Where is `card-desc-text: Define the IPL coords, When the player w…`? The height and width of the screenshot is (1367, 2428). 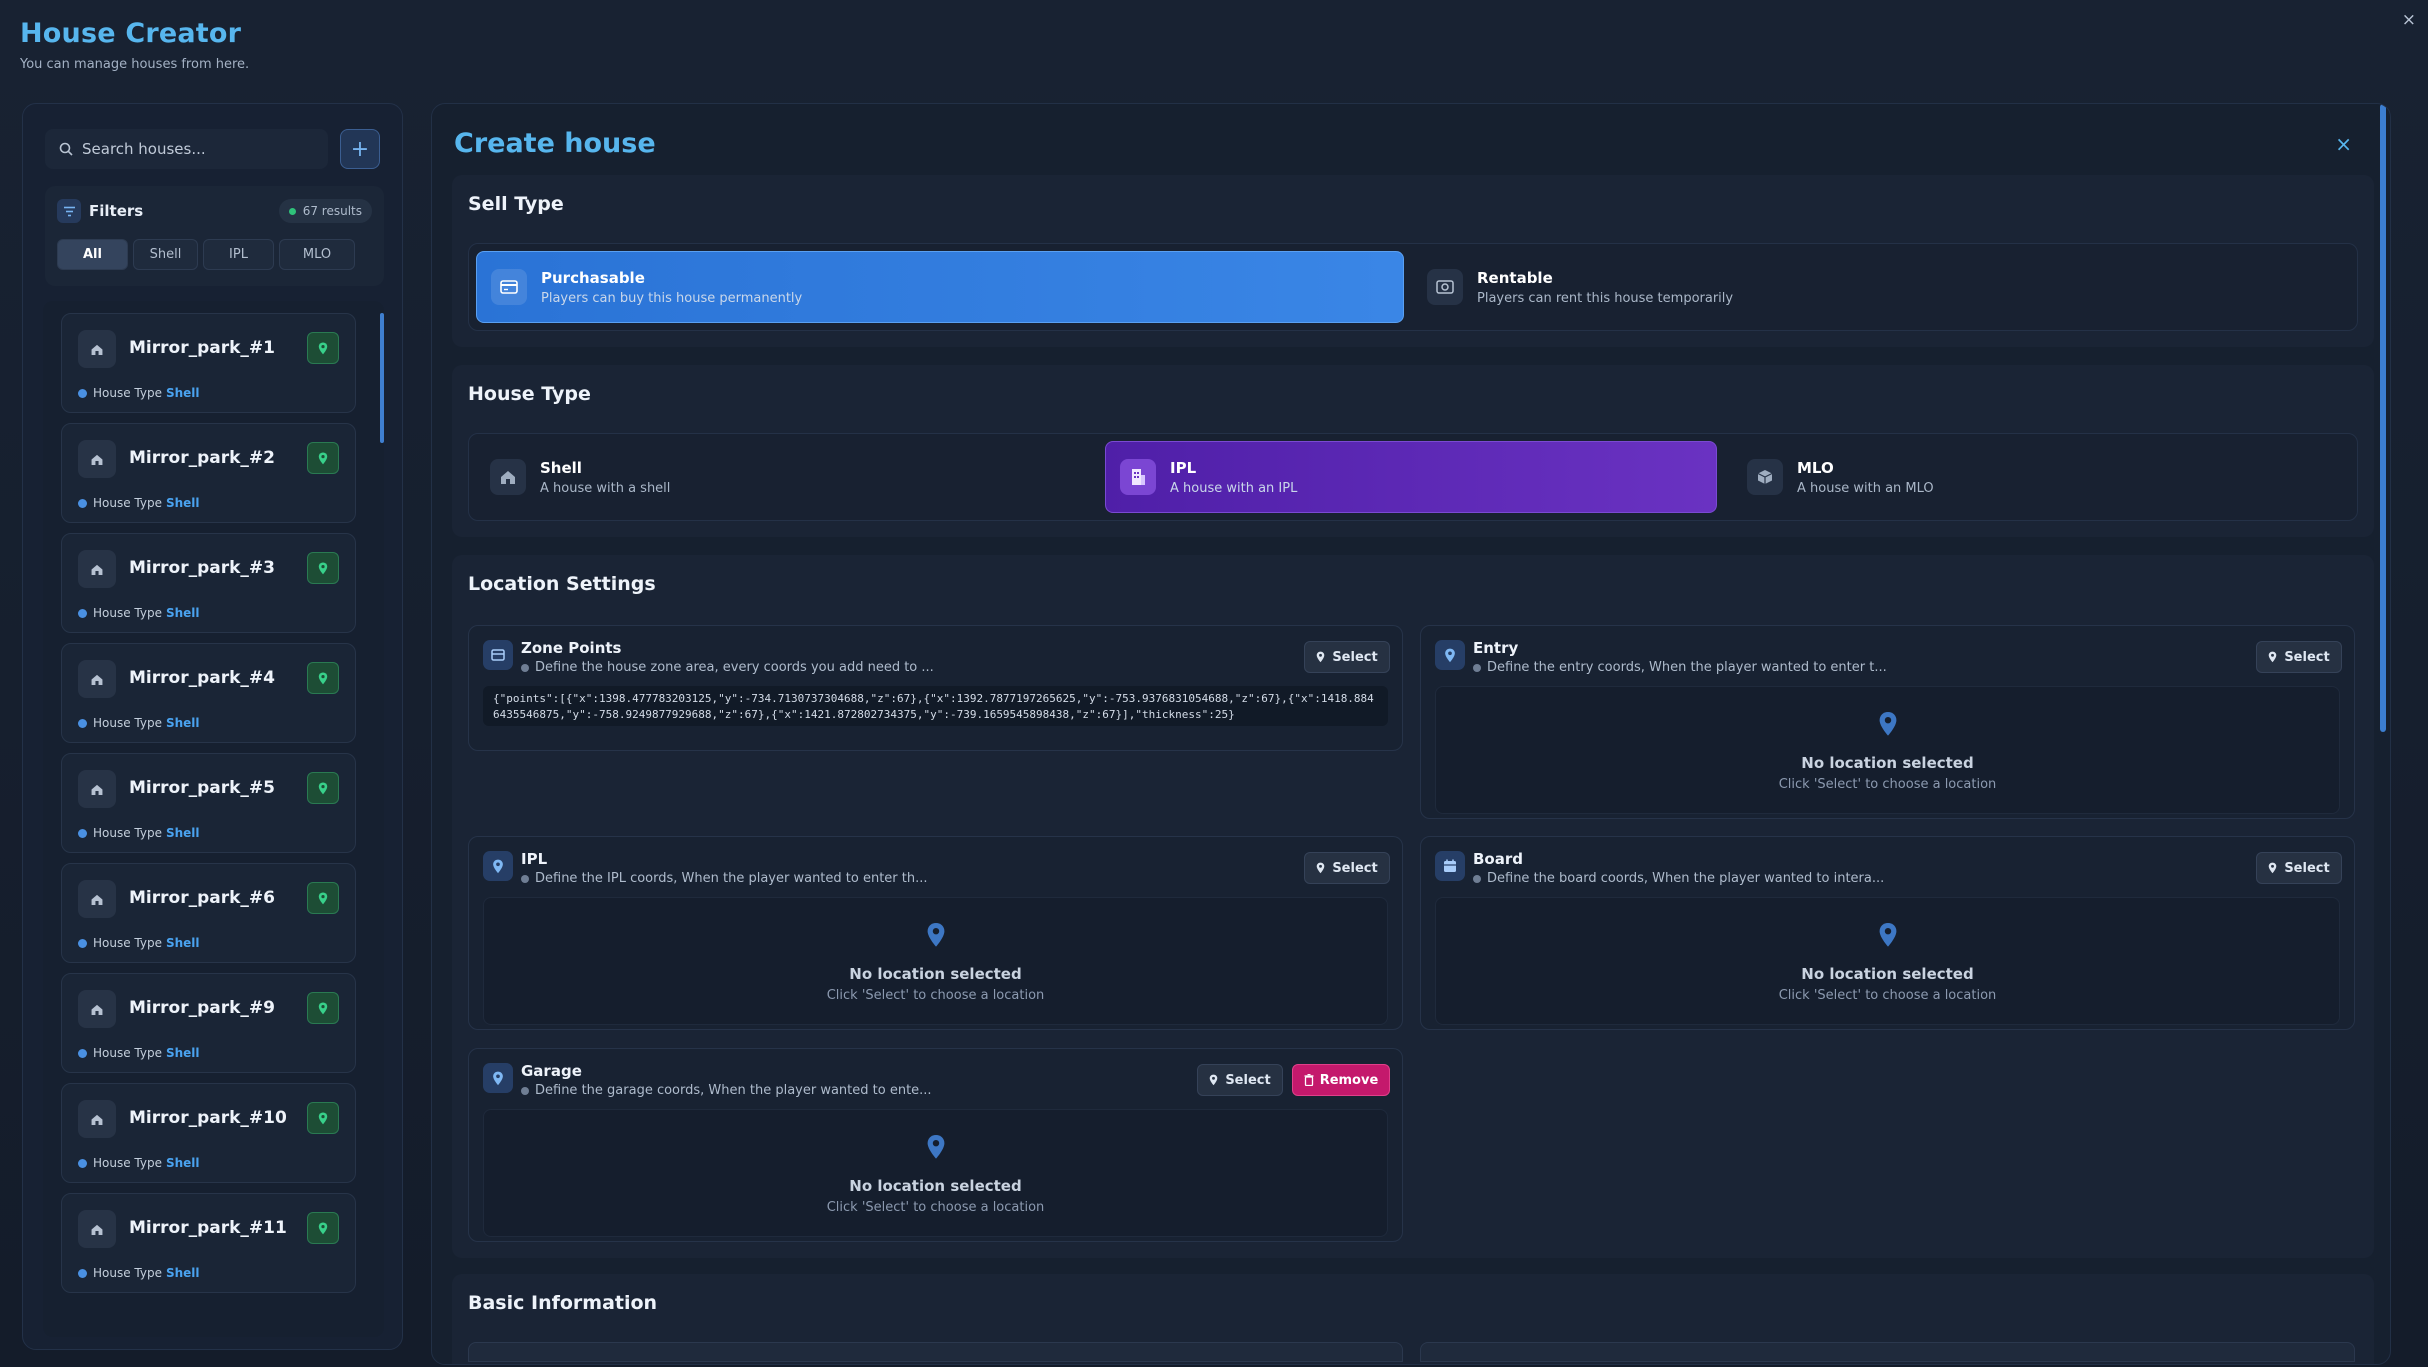 card-desc-text: Define the IPL coords, When the player w… is located at coordinates (731, 878).